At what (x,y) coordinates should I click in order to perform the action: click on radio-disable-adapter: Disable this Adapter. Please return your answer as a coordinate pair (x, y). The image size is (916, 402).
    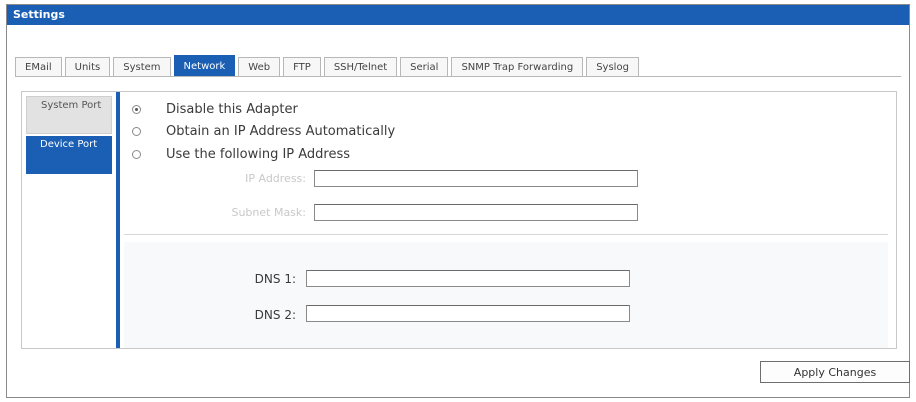
    Looking at the image, I should click on (215, 109).